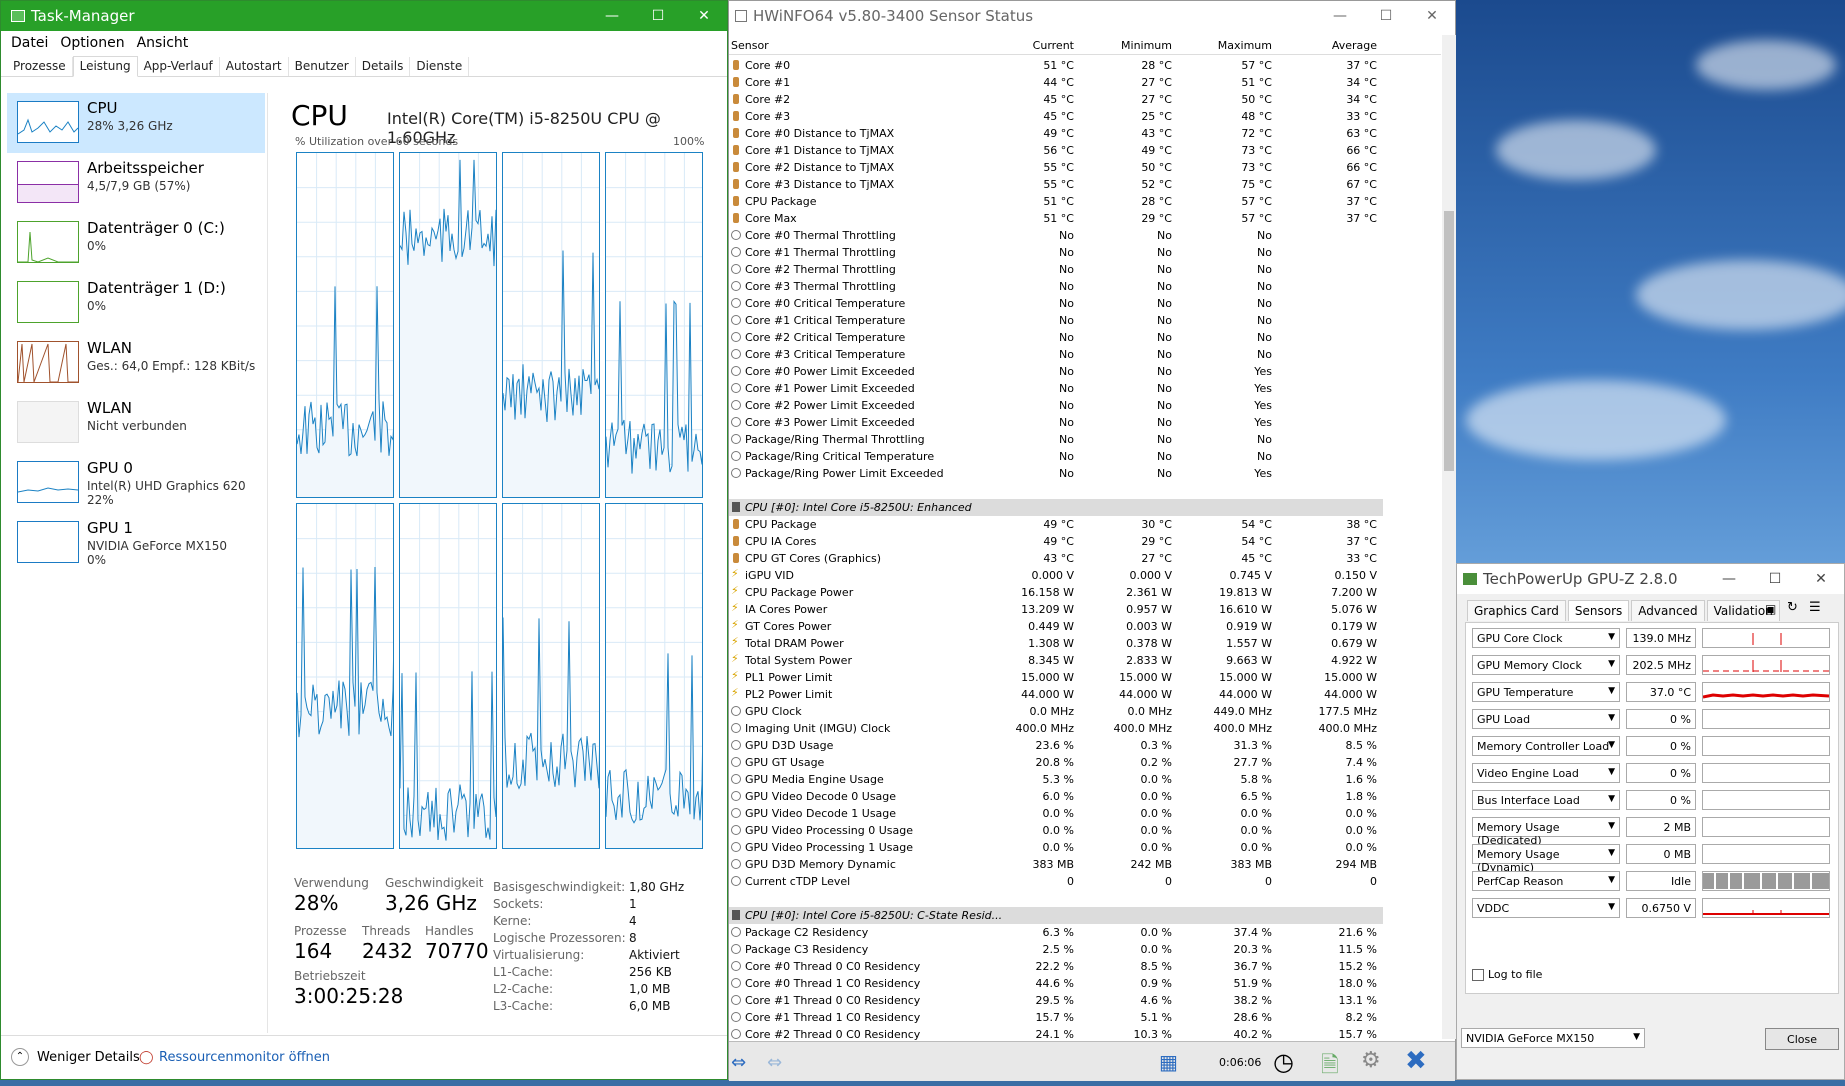  What do you see at coordinates (1085, 65) in the screenshot?
I see `sensor-row: Core #0 51 °C 28 °C 57 °C 37 °C` at bounding box center [1085, 65].